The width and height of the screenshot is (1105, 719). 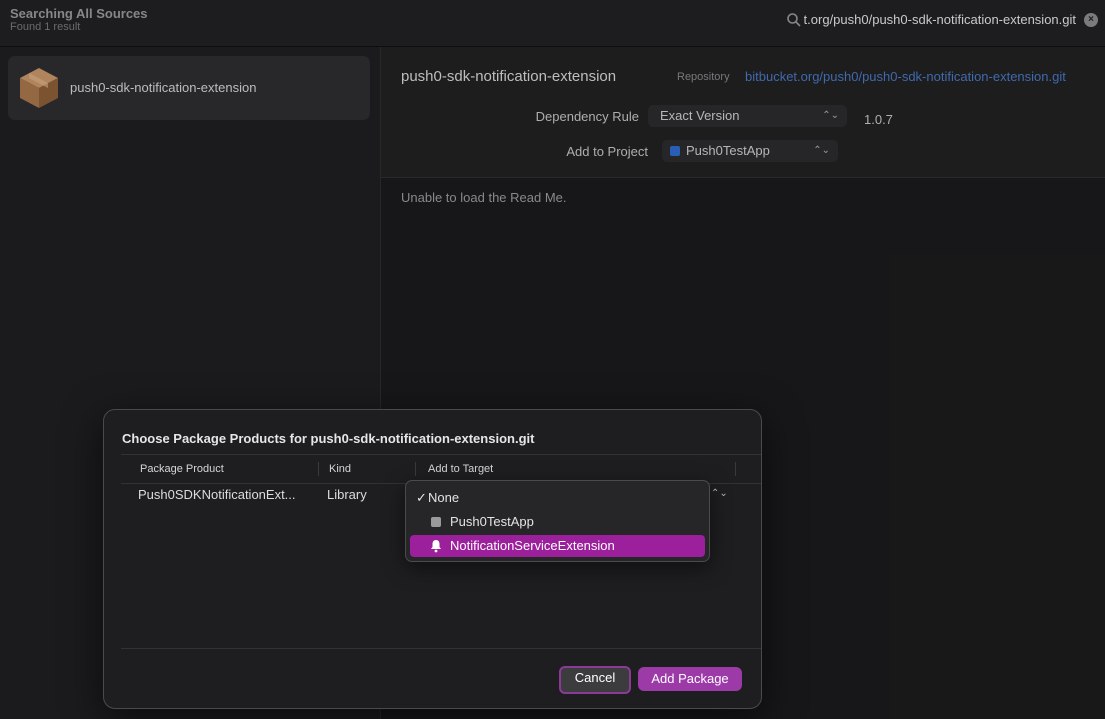 What do you see at coordinates (492, 521) in the screenshot?
I see `menu-item-label: Push0TestApp` at bounding box center [492, 521].